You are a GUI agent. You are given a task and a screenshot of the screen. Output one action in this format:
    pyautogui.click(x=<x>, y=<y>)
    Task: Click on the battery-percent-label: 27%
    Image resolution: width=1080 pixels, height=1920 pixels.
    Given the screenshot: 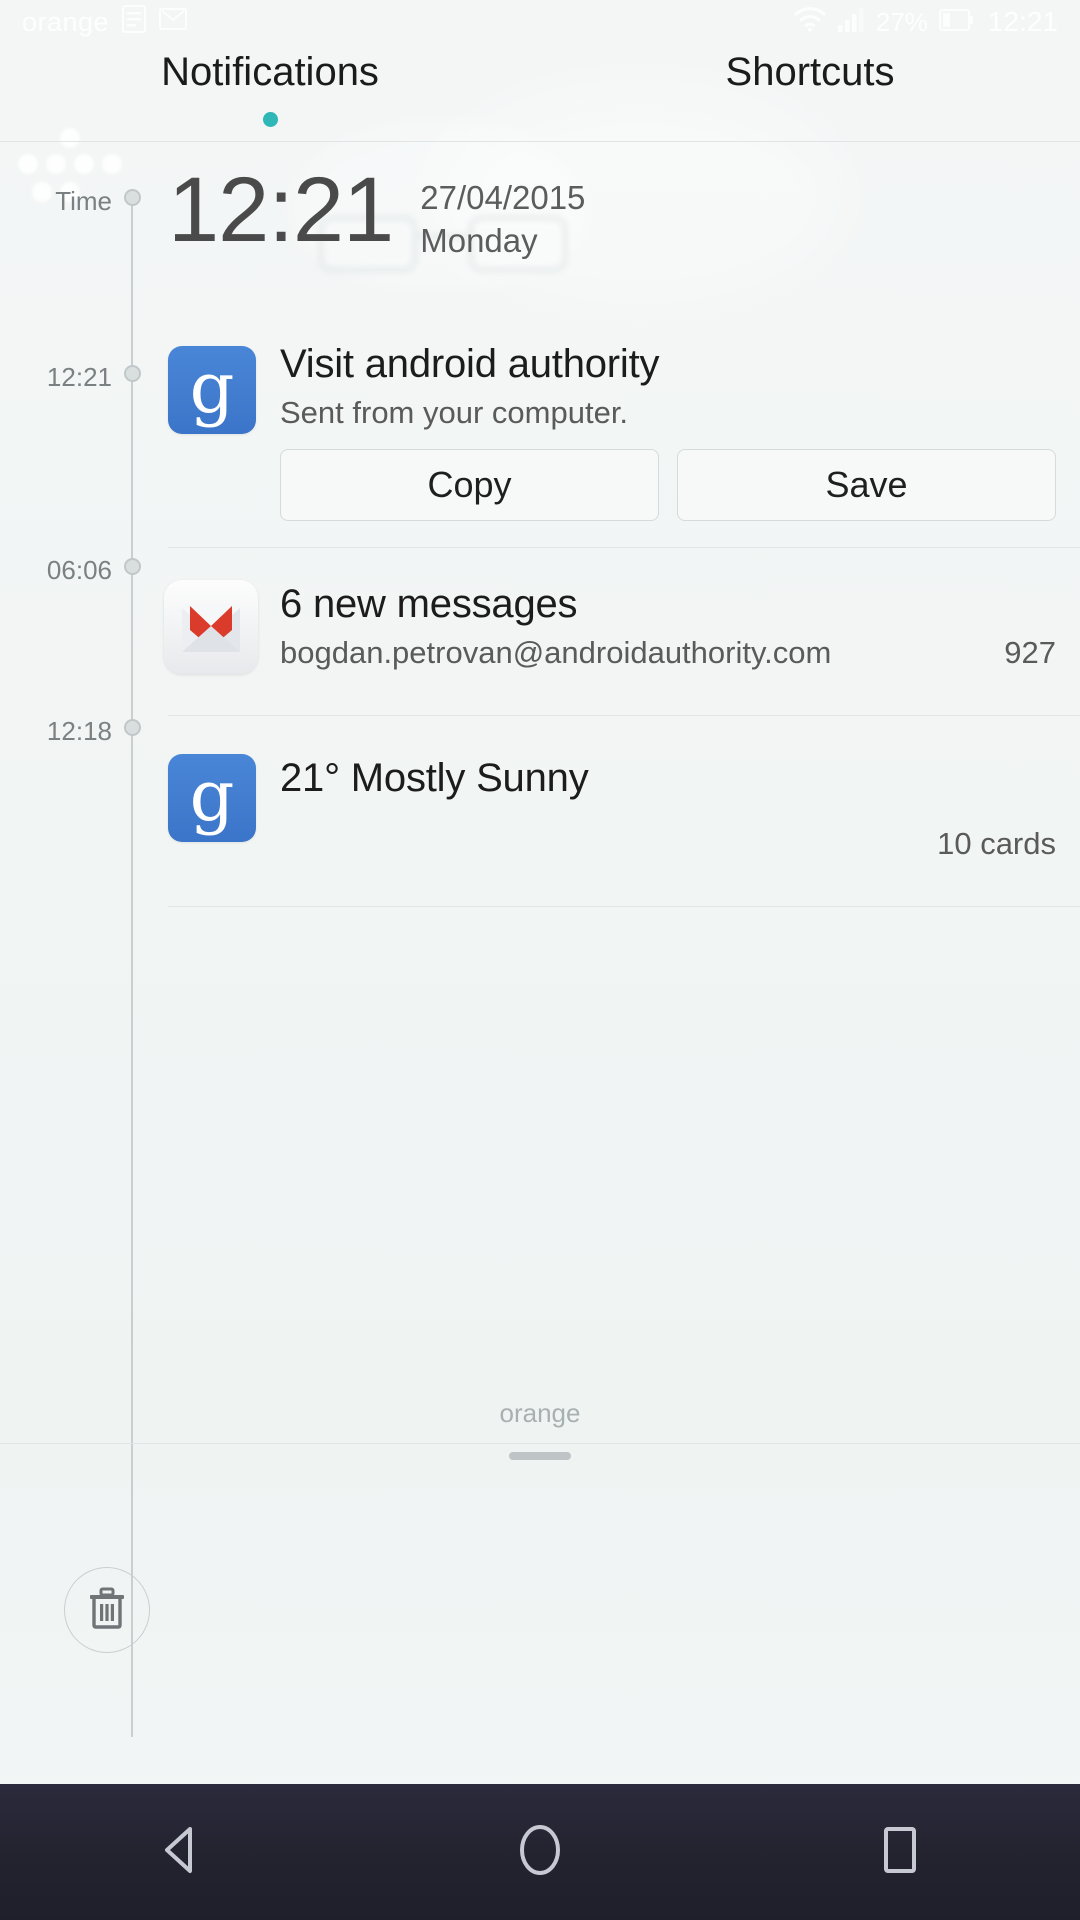 What is the action you would take?
    pyautogui.click(x=901, y=21)
    